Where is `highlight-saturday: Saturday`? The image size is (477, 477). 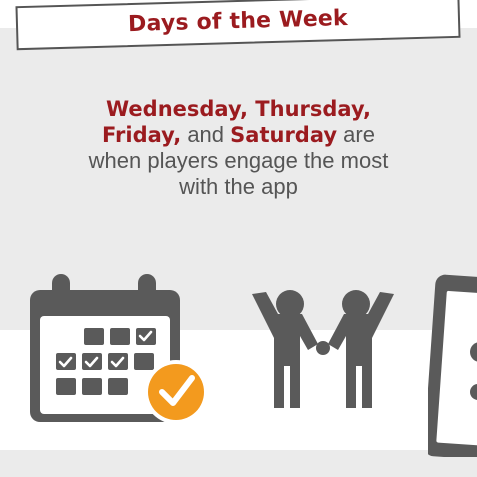 highlight-saturday: Saturday is located at coordinates (284, 135).